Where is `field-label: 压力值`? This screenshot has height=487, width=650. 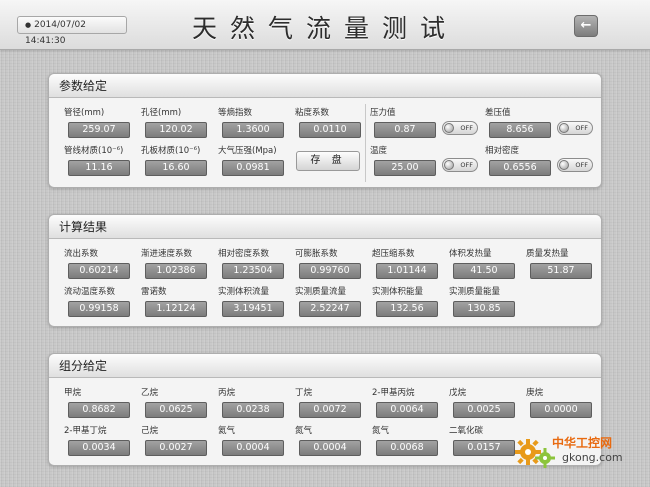 field-label: 压力值 is located at coordinates (383, 113).